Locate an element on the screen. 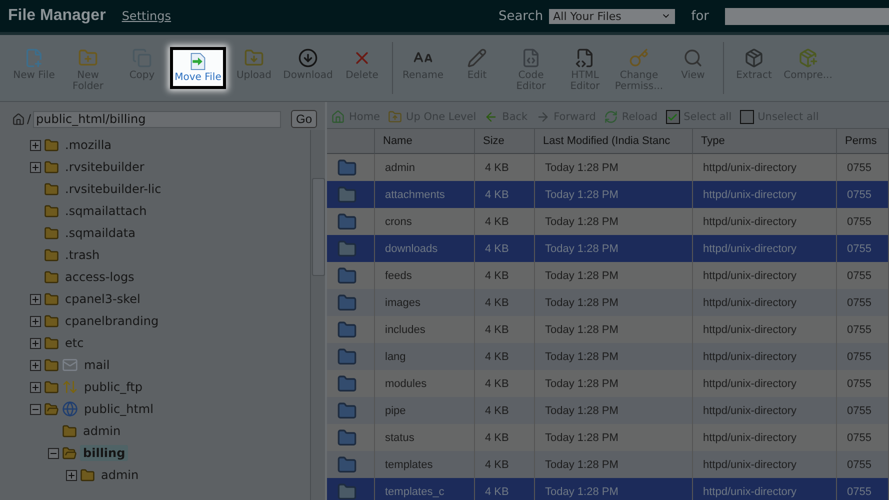  reload-icon is located at coordinates (611, 117).